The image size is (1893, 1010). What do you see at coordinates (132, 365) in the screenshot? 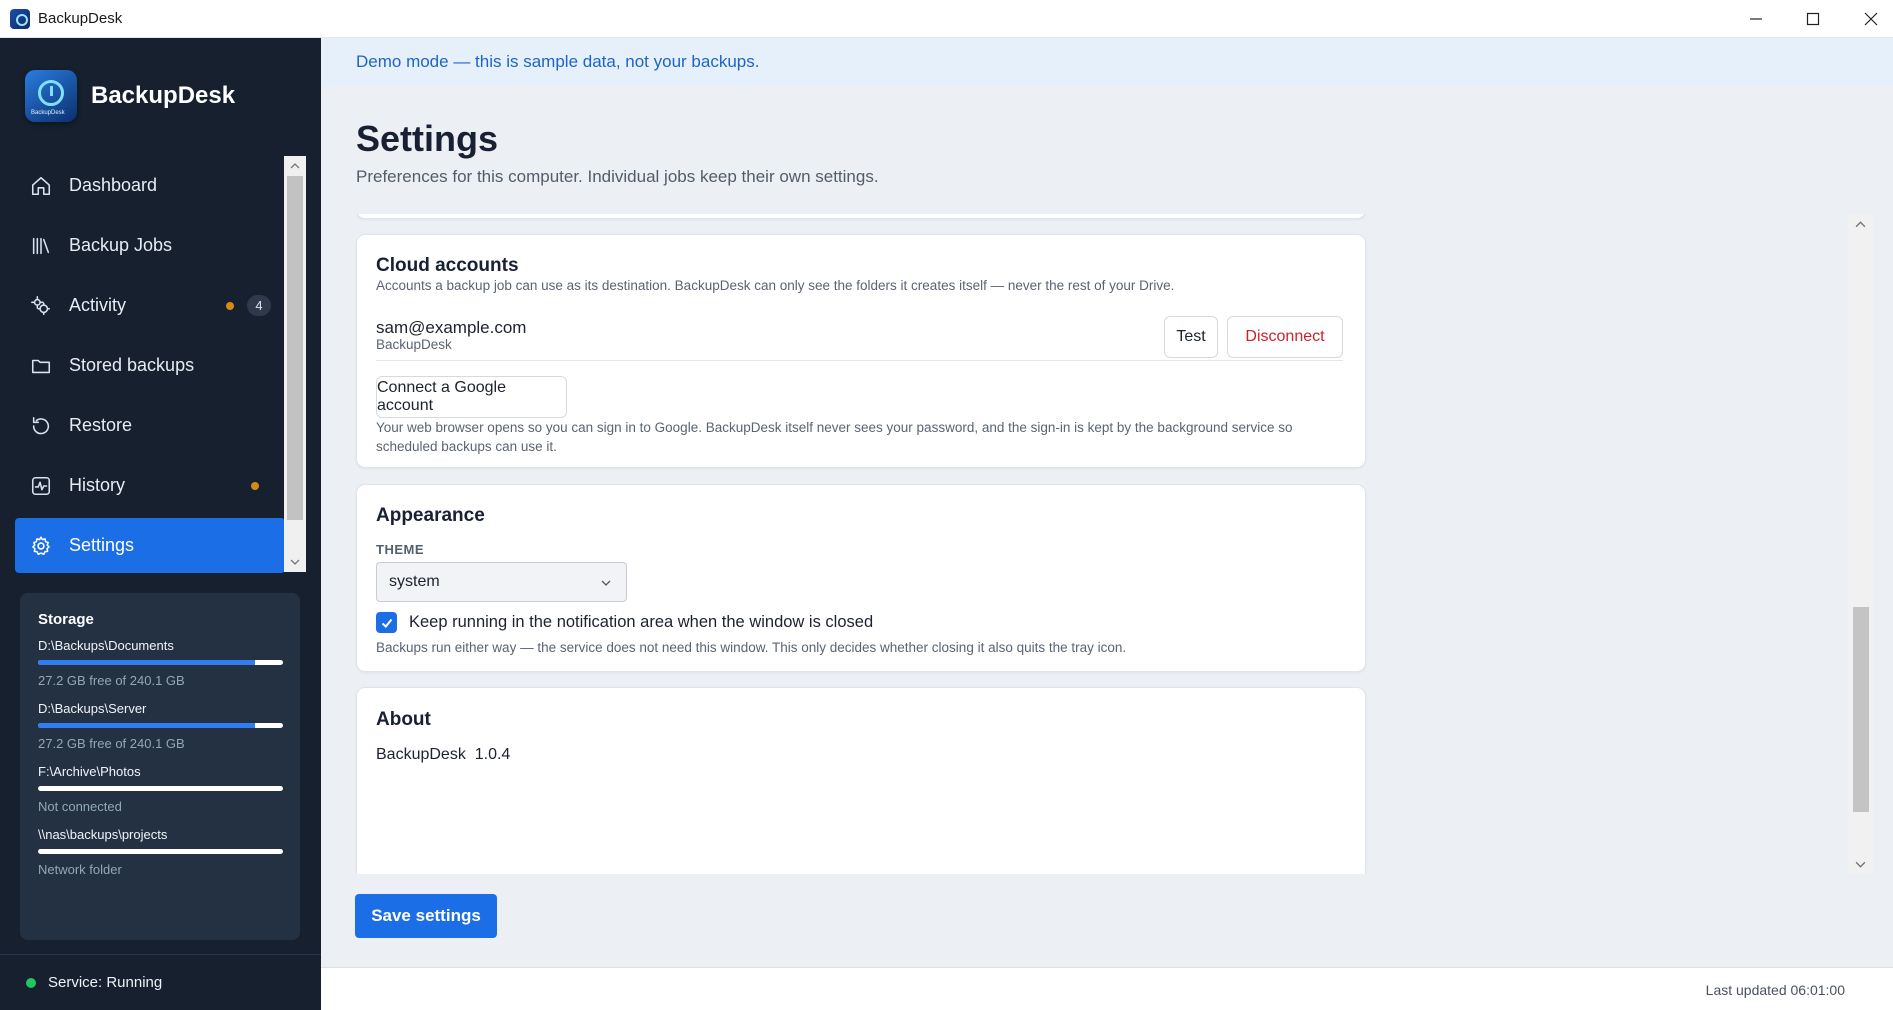
I see `sidebar-item-label: Stored backups` at bounding box center [132, 365].